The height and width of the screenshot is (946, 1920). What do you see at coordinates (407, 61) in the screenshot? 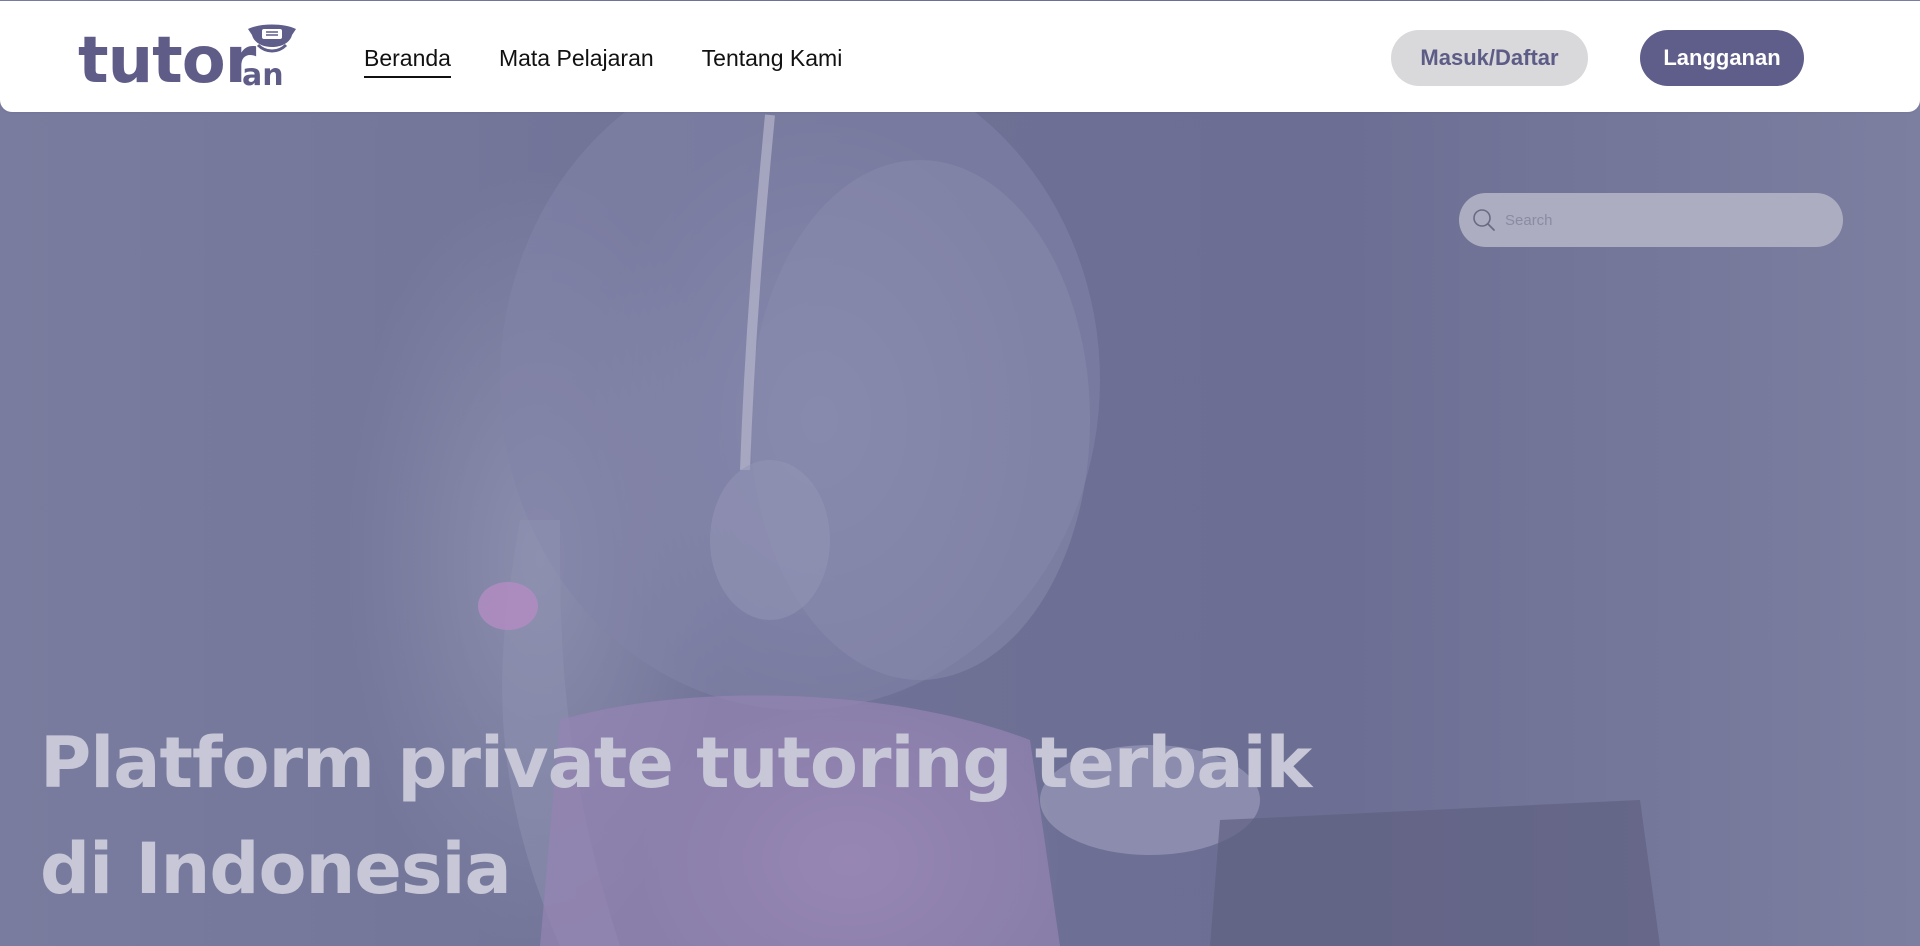
I see `nav-beranda: Beranda` at bounding box center [407, 61].